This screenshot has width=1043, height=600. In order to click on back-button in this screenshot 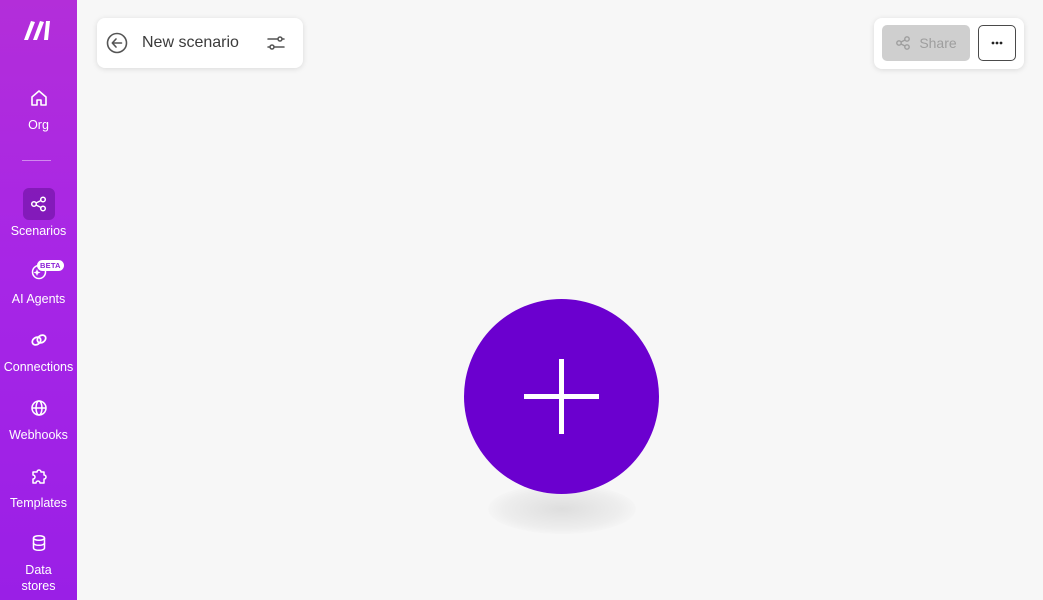, I will do `click(117, 43)`.